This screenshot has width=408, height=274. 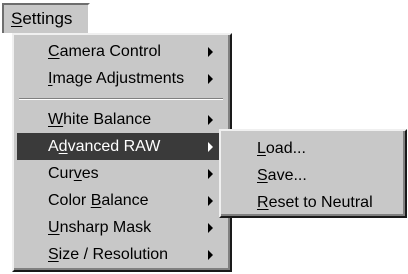 I want to click on menu-item-white-balance: White Balance, so click(x=121, y=119).